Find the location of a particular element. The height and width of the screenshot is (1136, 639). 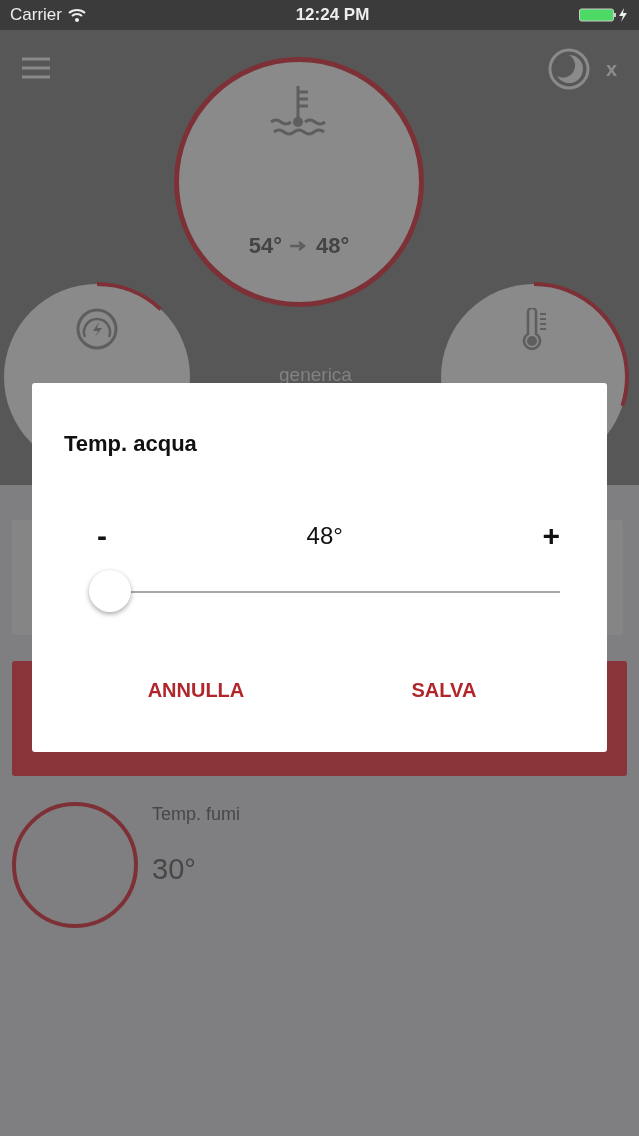

decrease-button: - is located at coordinates (102, 536).